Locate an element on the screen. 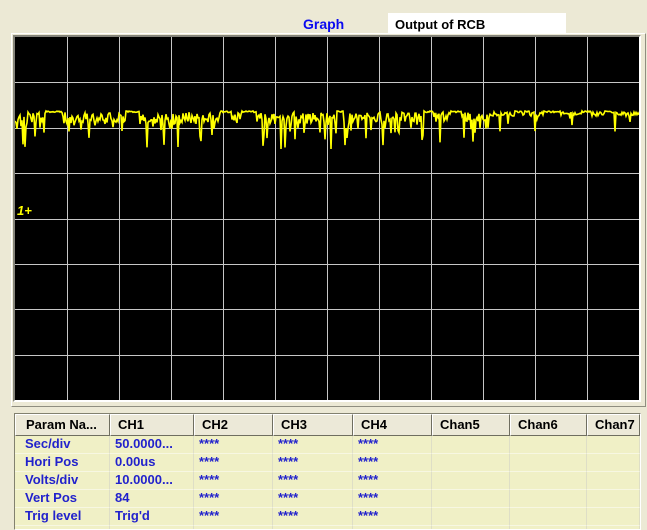 The image size is (647, 530). param-table-header: Param Na... CH1 CH2 CH3 CH4 Chan5 Chan6 Chan7 is located at coordinates (327, 425).